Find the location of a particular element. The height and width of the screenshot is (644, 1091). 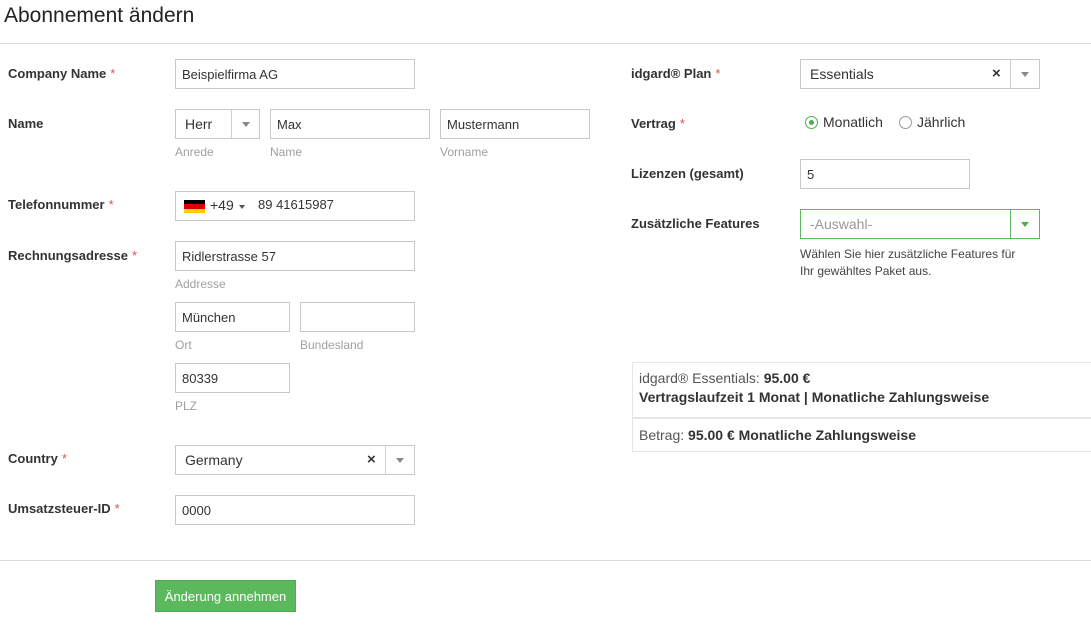

last-name-caption: Vorname is located at coordinates (464, 152).